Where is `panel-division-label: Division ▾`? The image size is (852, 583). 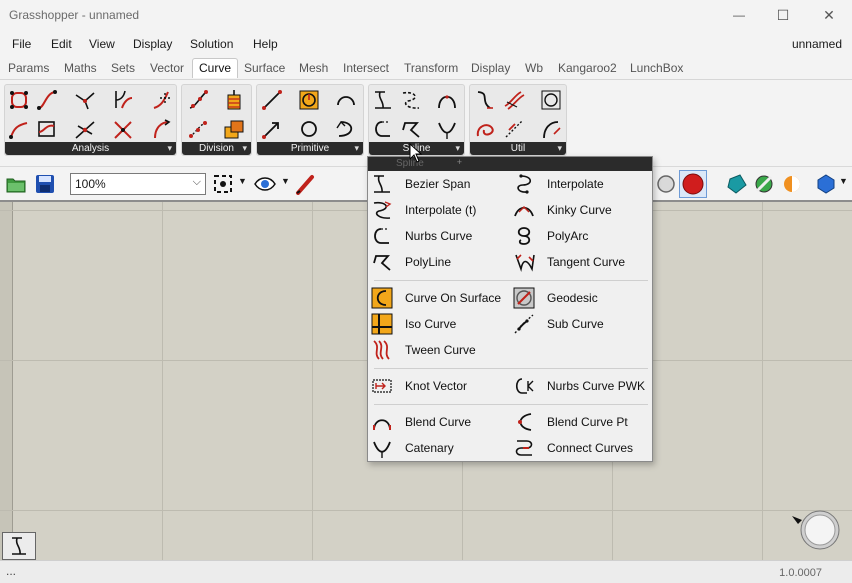
panel-division-label: Division ▾ is located at coordinates (216, 148).